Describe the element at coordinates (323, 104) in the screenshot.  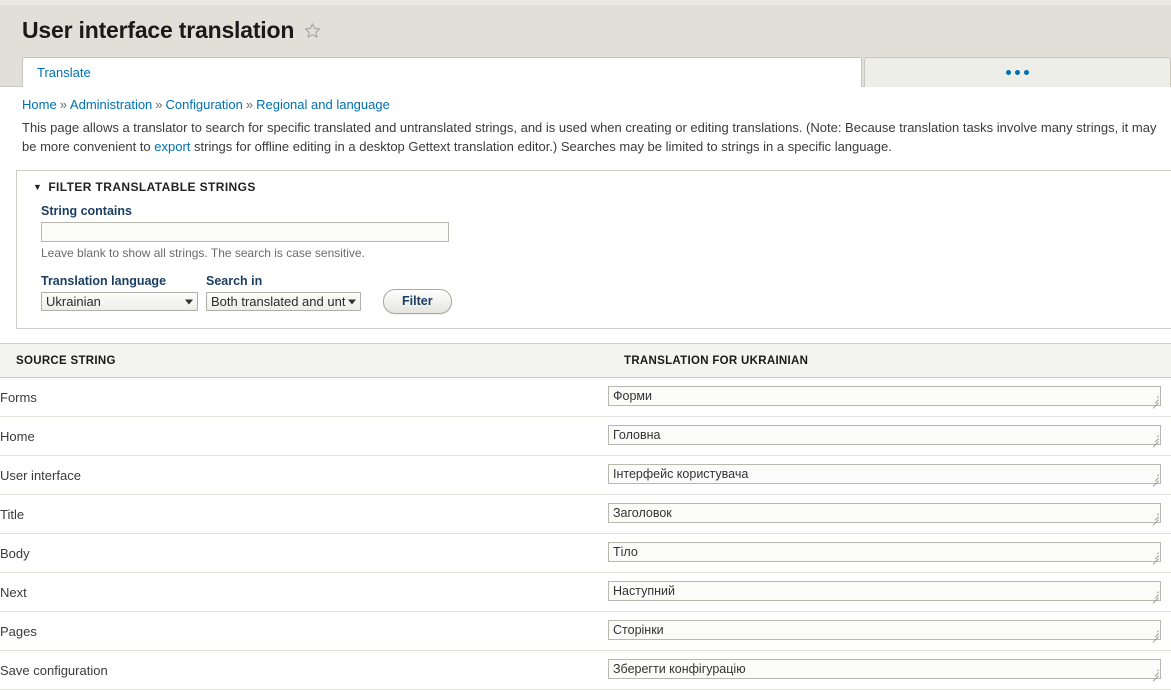
I see `breadcrumb-item-regional-and-language: Regional and language` at that location.